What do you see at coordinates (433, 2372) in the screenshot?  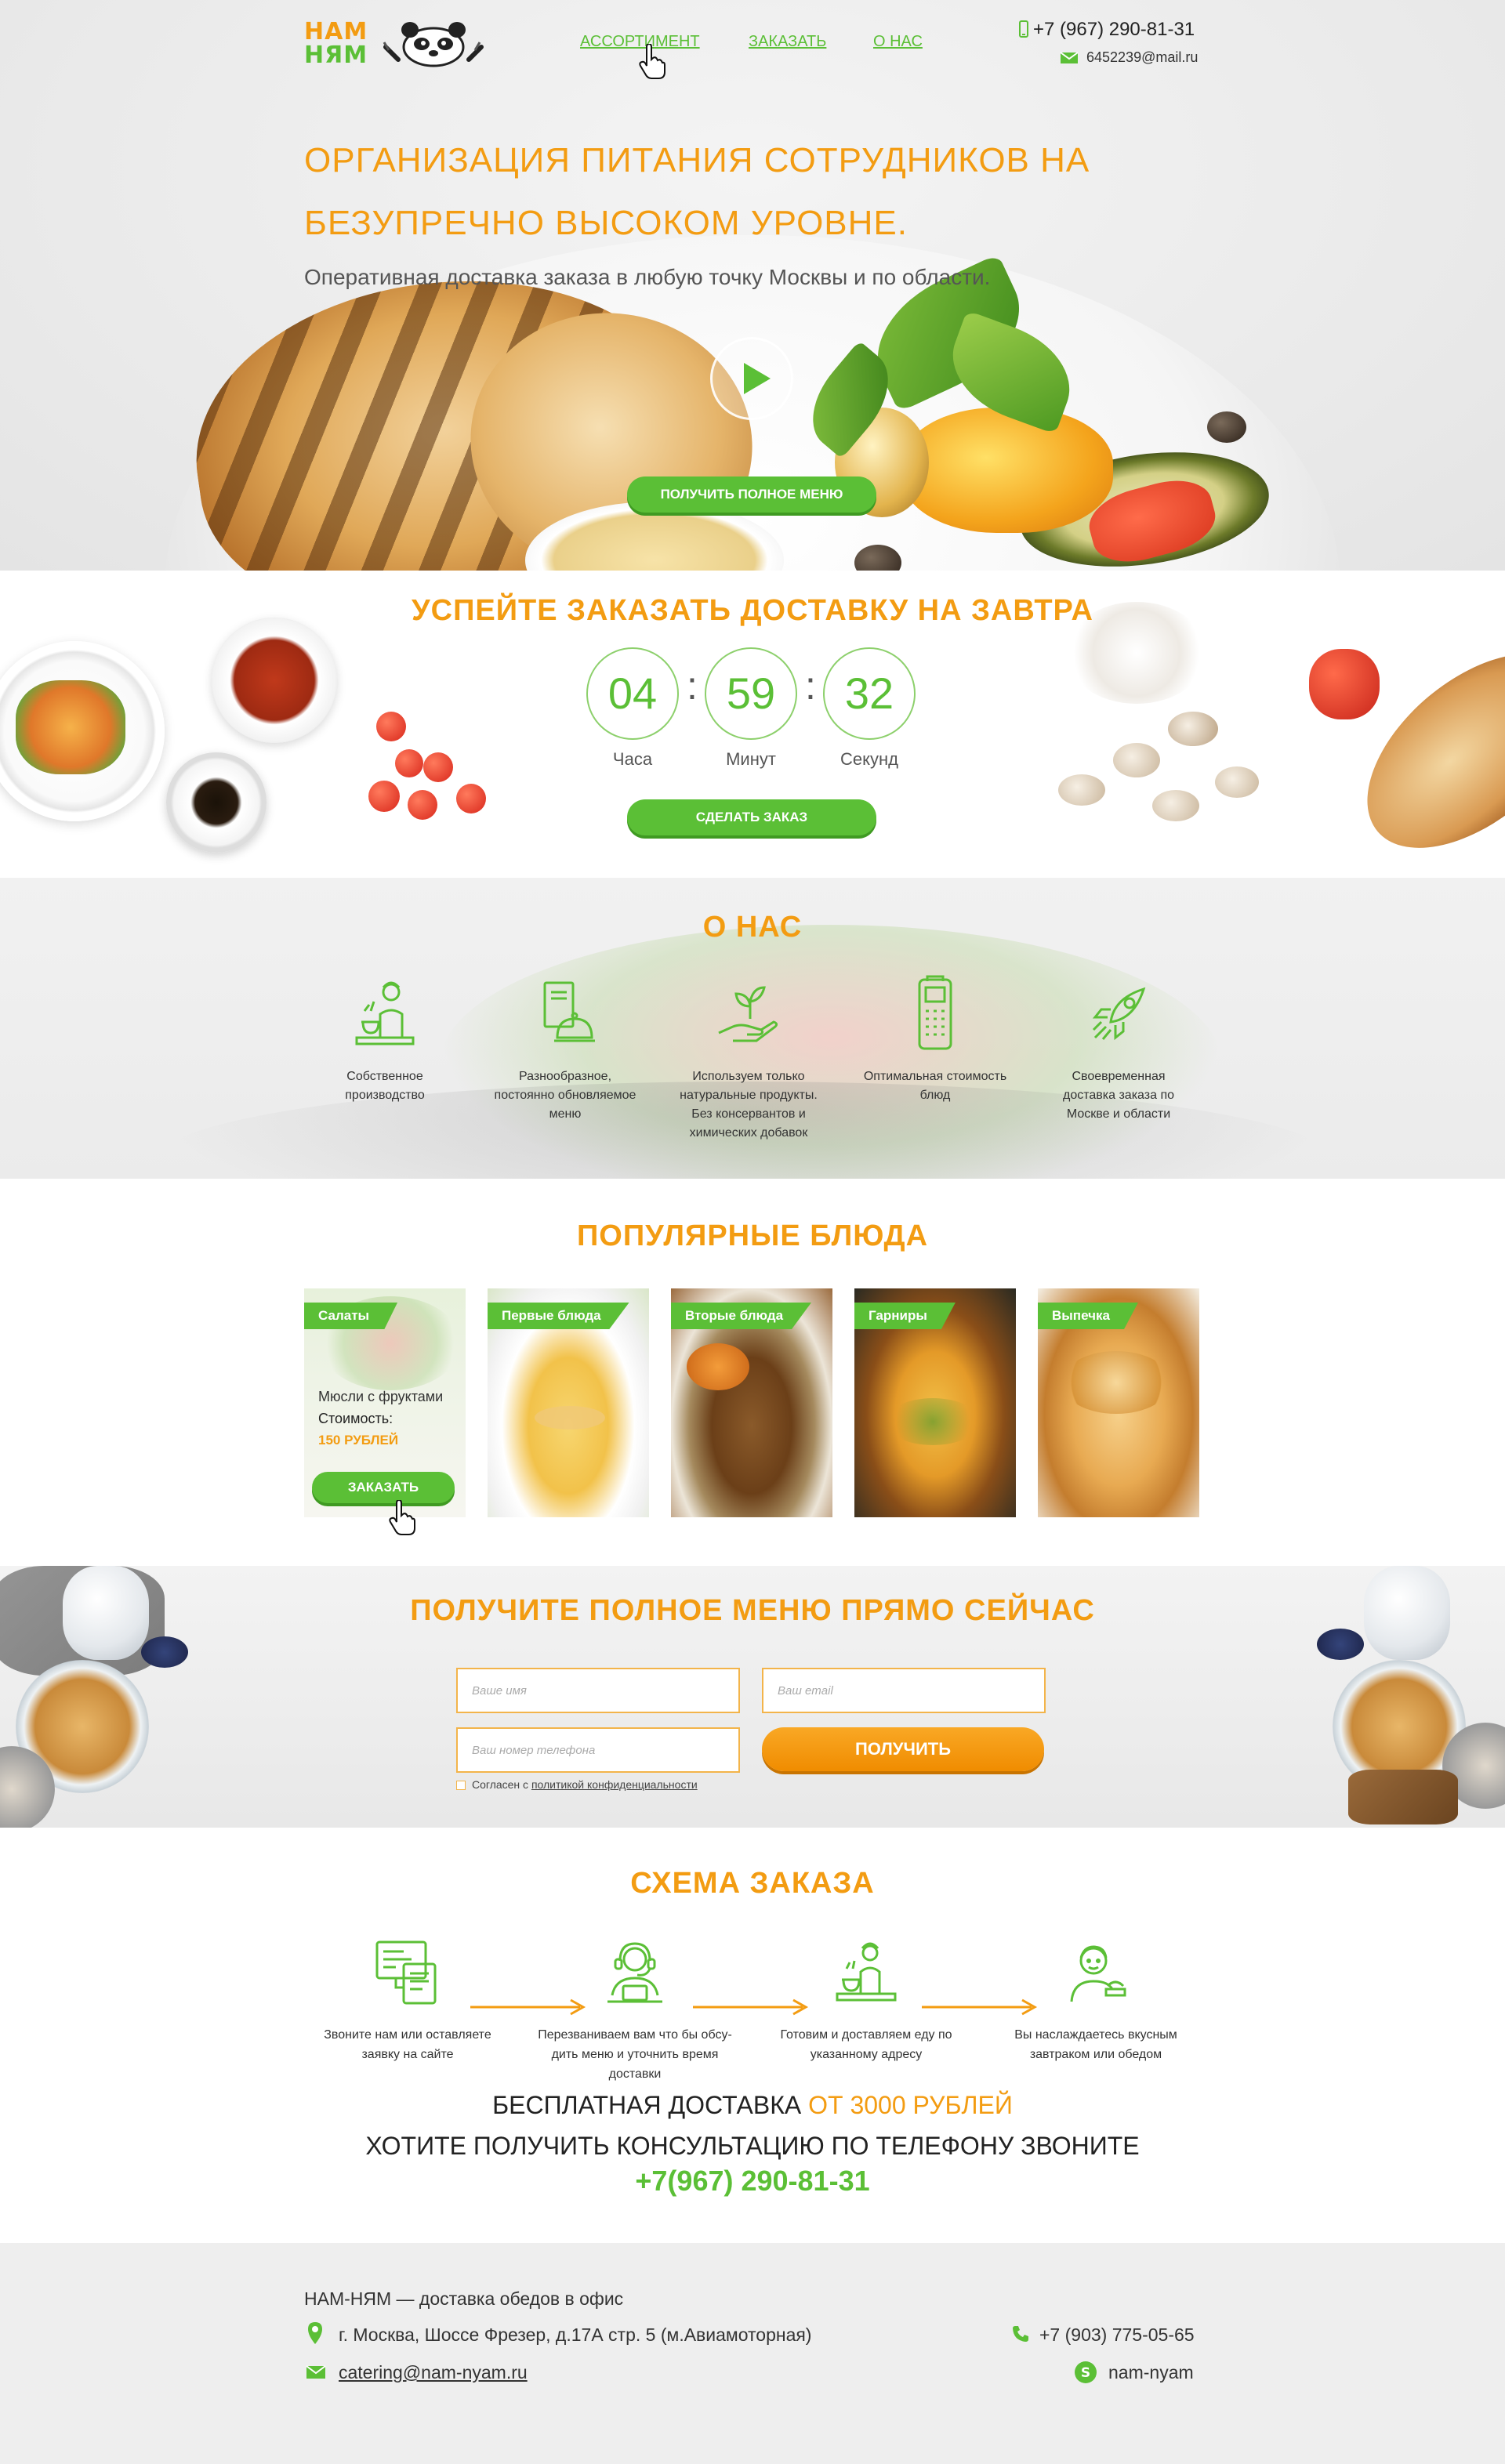 I see `footer-email-link: catering@nam-nyam.ru` at bounding box center [433, 2372].